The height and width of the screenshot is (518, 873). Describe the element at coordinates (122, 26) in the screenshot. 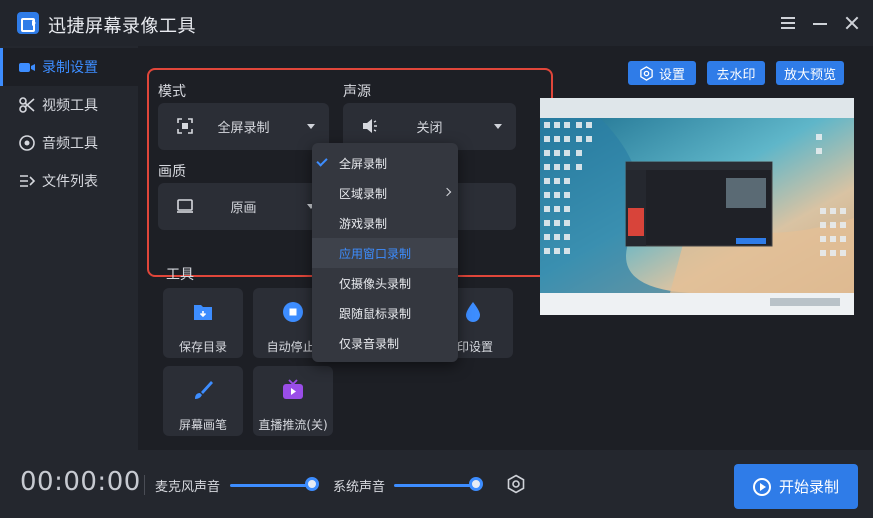

I see `app-title: 迅捷屏幕录像工具` at that location.